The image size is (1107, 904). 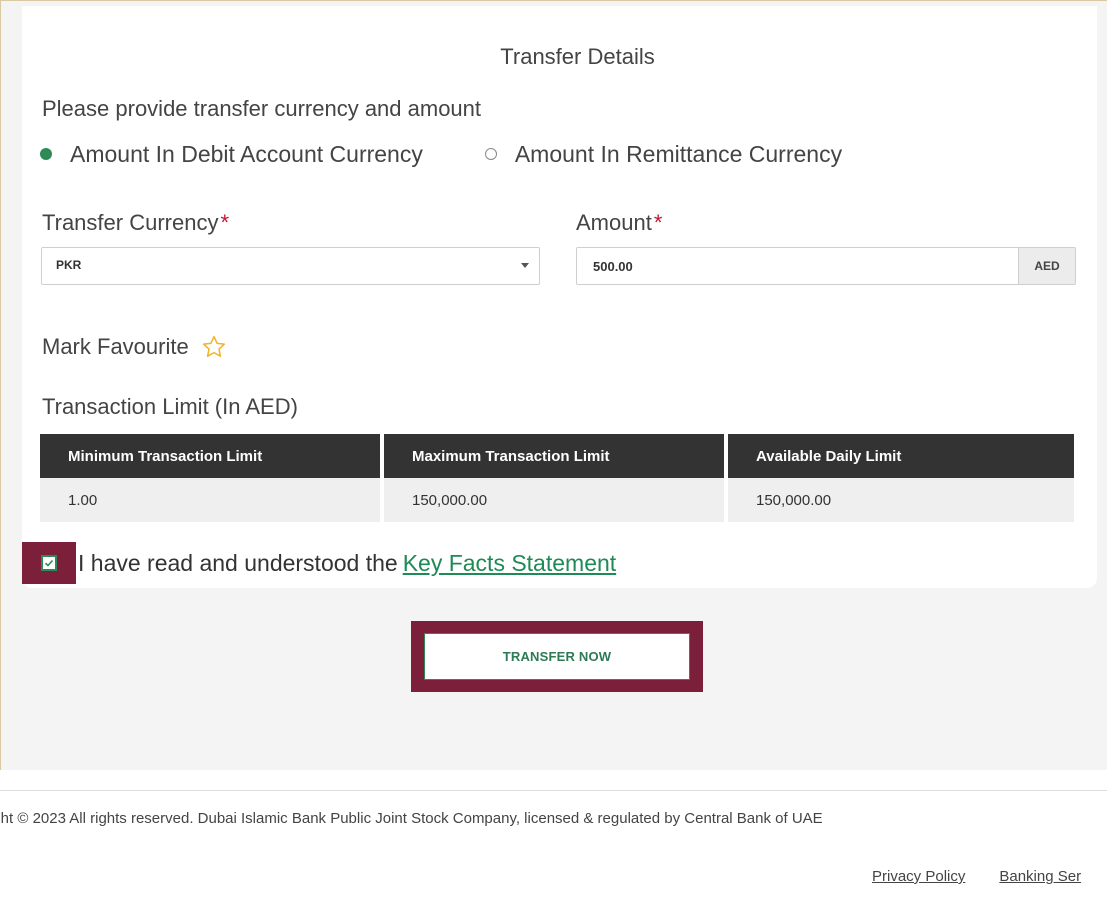 What do you see at coordinates (115, 346) in the screenshot?
I see `mark-favourite-label: Mark Favourite` at bounding box center [115, 346].